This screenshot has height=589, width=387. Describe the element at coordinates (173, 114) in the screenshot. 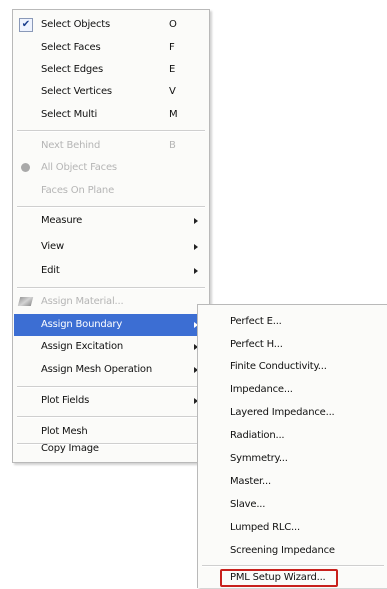

I see `shortcut-key: M` at that location.